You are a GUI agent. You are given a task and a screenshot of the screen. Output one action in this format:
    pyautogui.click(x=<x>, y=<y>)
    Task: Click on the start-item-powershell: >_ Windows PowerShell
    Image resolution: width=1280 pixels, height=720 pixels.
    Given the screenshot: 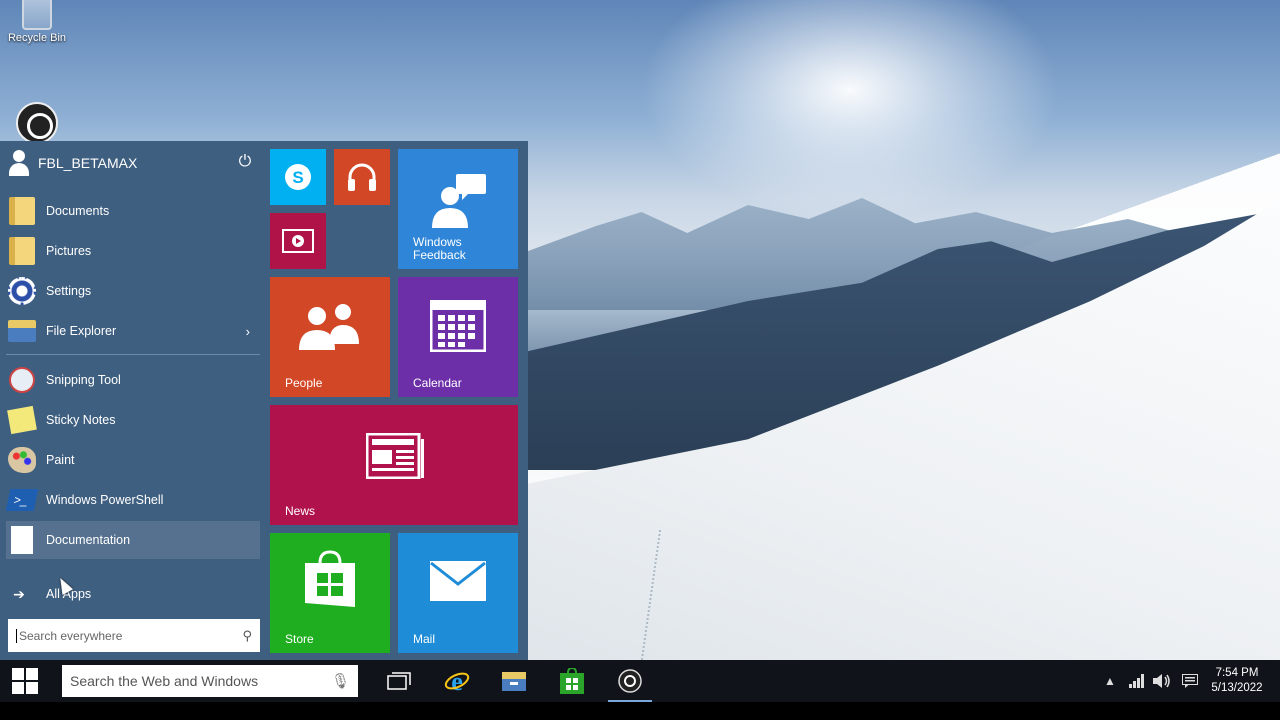 What is the action you would take?
    pyautogui.click(x=132, y=500)
    